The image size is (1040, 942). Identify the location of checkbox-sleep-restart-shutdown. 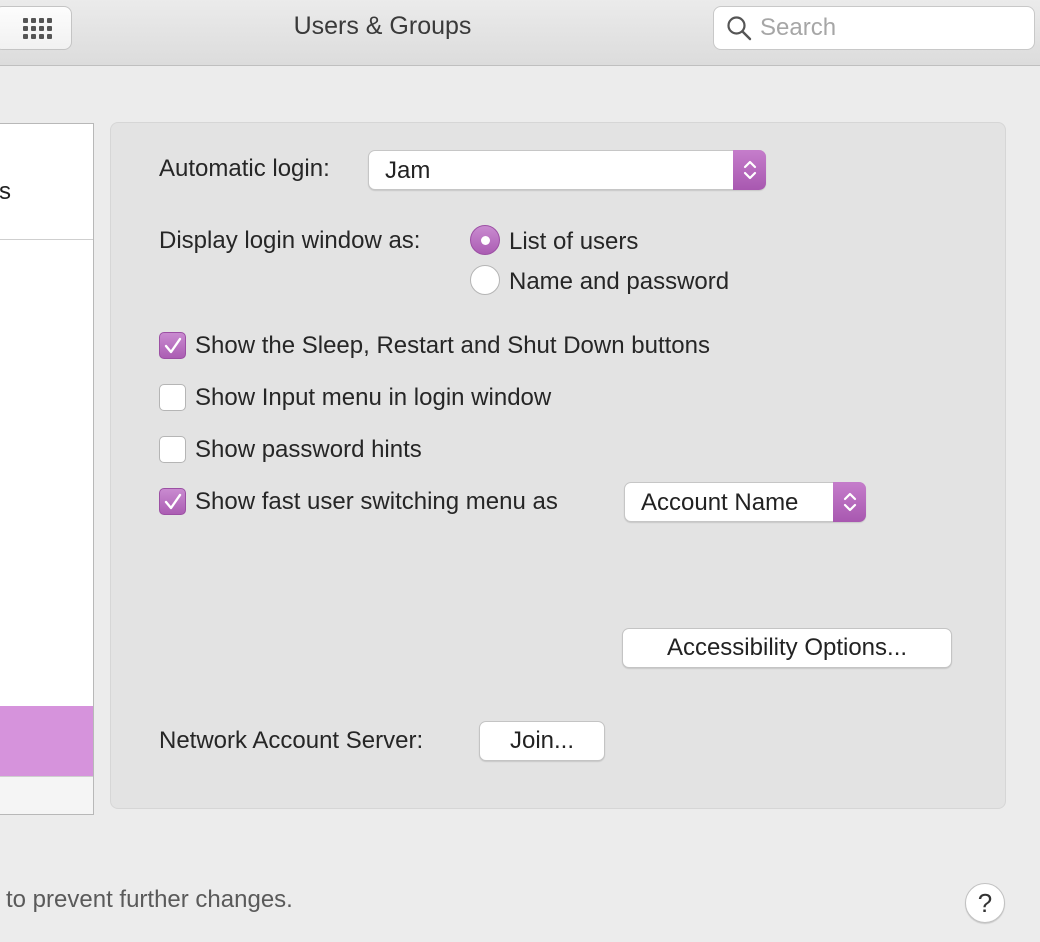
(172, 345).